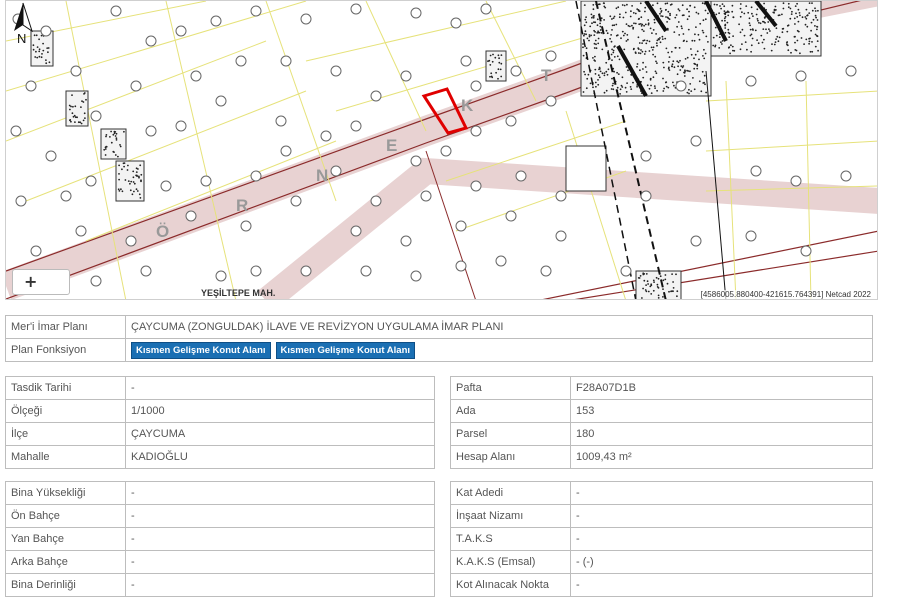 This screenshot has height=600, width=900. I want to click on row-value: -, so click(721, 493).